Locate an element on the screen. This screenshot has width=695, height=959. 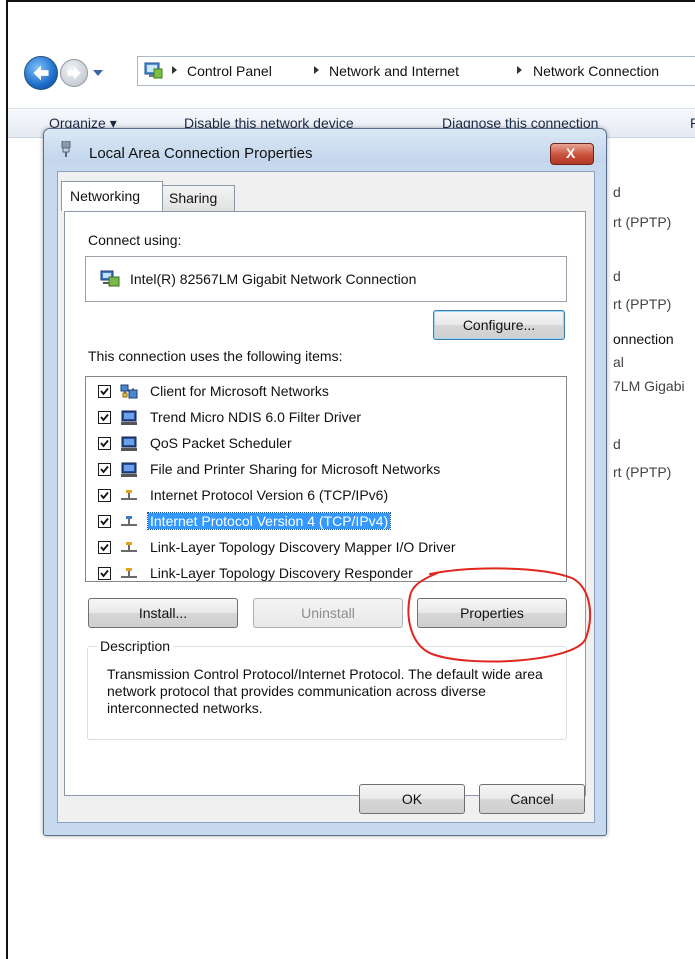
bg-connection-name: onnection is located at coordinates (643, 339).